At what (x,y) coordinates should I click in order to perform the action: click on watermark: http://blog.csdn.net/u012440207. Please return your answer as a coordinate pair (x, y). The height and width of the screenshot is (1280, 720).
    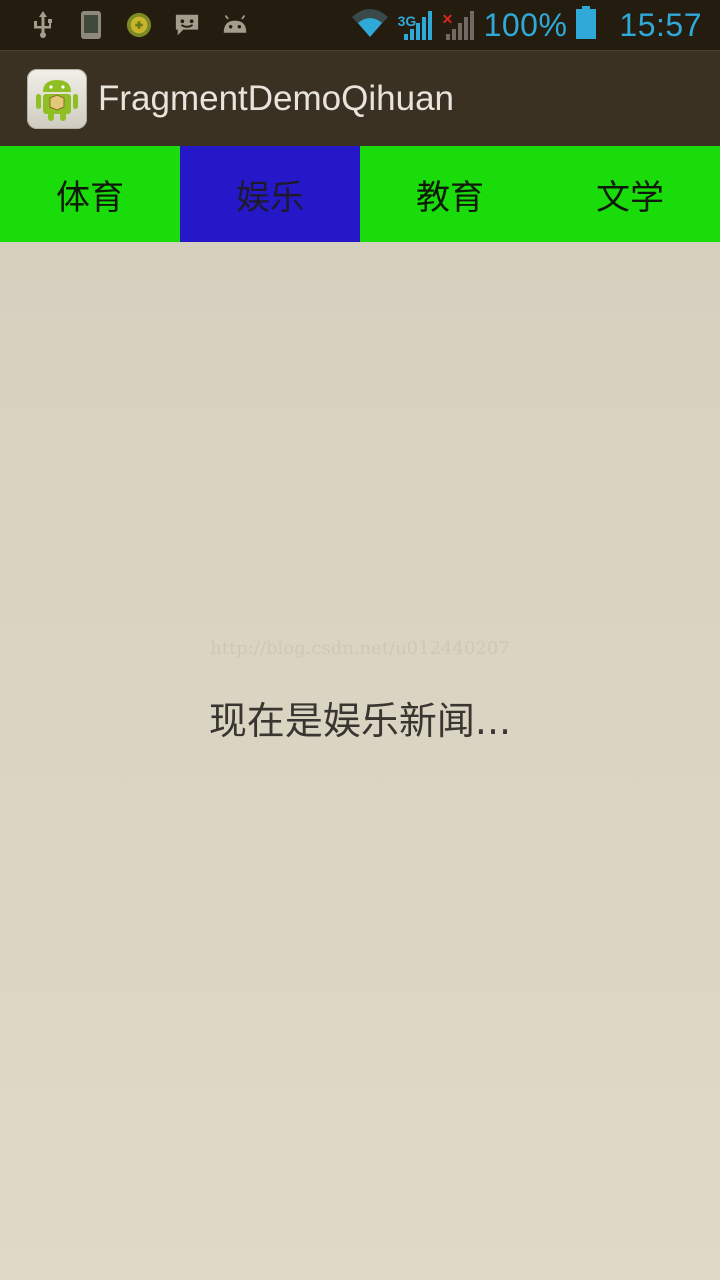
    Looking at the image, I should click on (360, 648).